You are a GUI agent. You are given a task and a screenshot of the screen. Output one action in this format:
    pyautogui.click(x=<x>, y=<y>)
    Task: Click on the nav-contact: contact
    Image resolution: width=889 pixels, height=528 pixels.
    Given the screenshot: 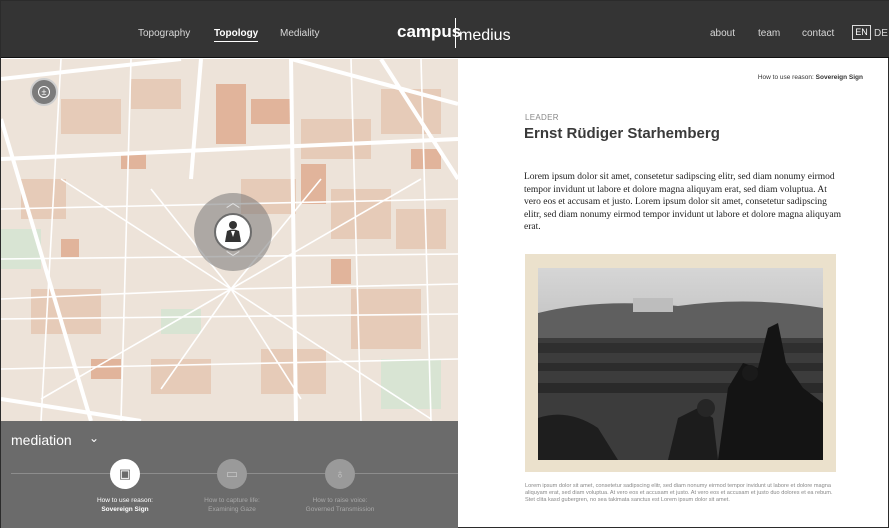 What is the action you would take?
    pyautogui.click(x=818, y=33)
    